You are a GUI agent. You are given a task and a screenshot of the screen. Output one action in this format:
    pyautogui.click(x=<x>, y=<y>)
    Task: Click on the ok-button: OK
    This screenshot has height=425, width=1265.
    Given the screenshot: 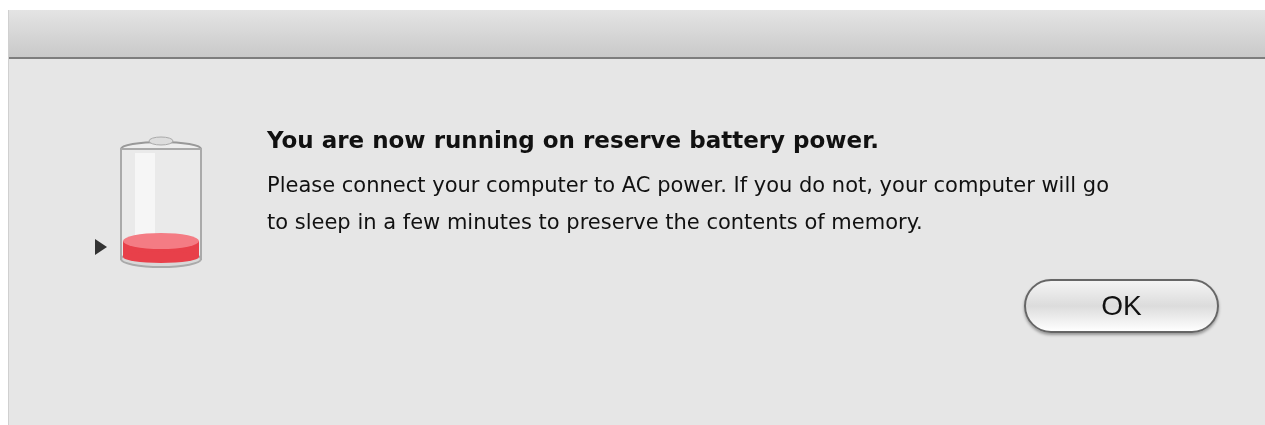 What is the action you would take?
    pyautogui.click(x=1121, y=306)
    